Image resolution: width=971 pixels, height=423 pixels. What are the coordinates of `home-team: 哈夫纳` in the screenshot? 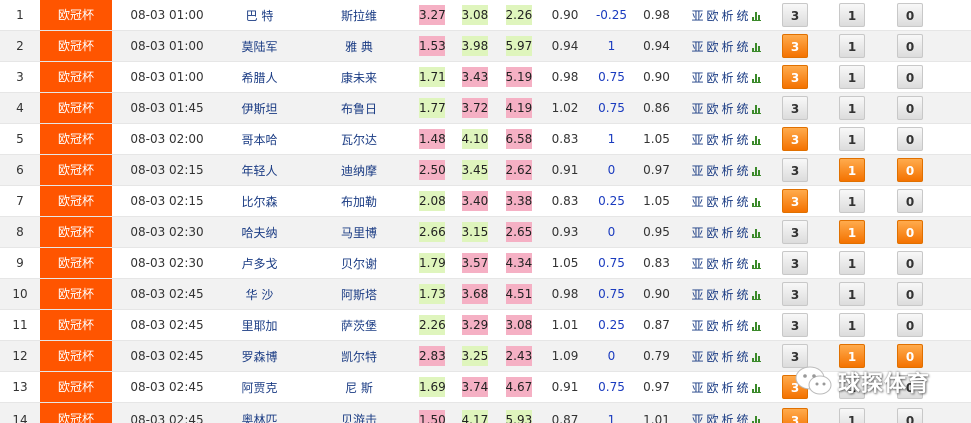 It's located at (259, 232).